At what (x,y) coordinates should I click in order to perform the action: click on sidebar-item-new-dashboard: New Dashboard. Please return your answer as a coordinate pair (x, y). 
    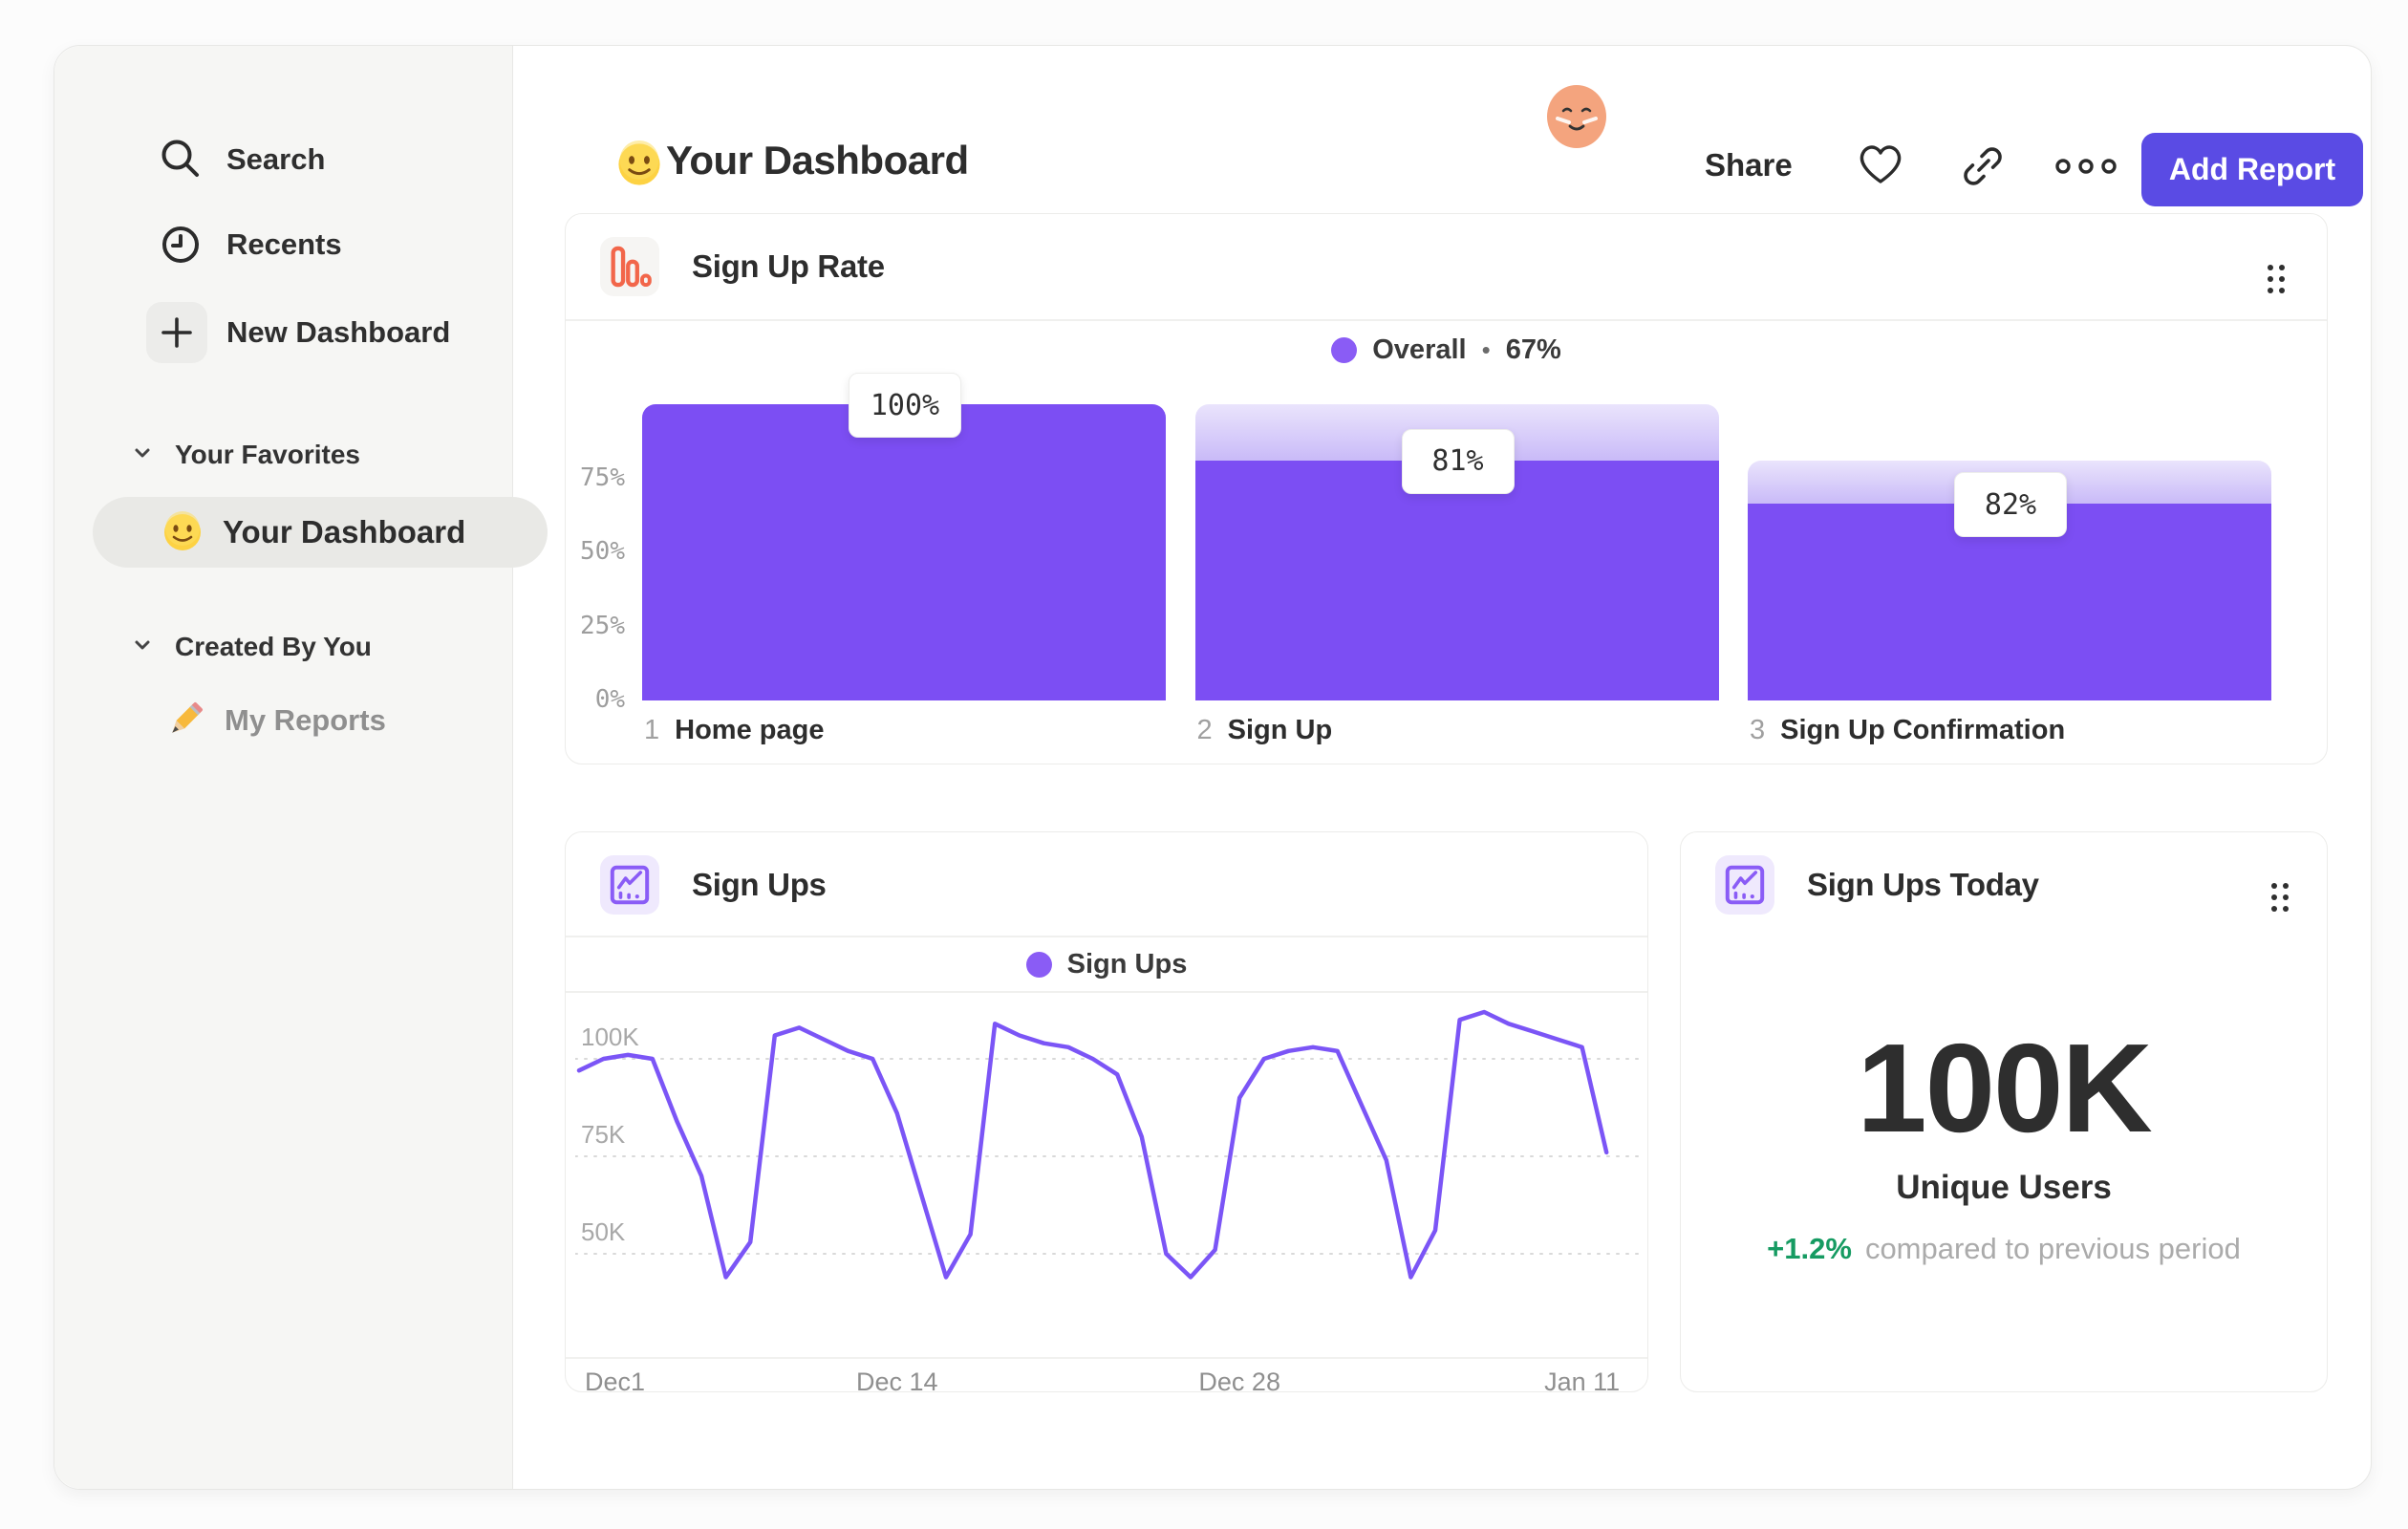
    Looking at the image, I should click on (298, 332).